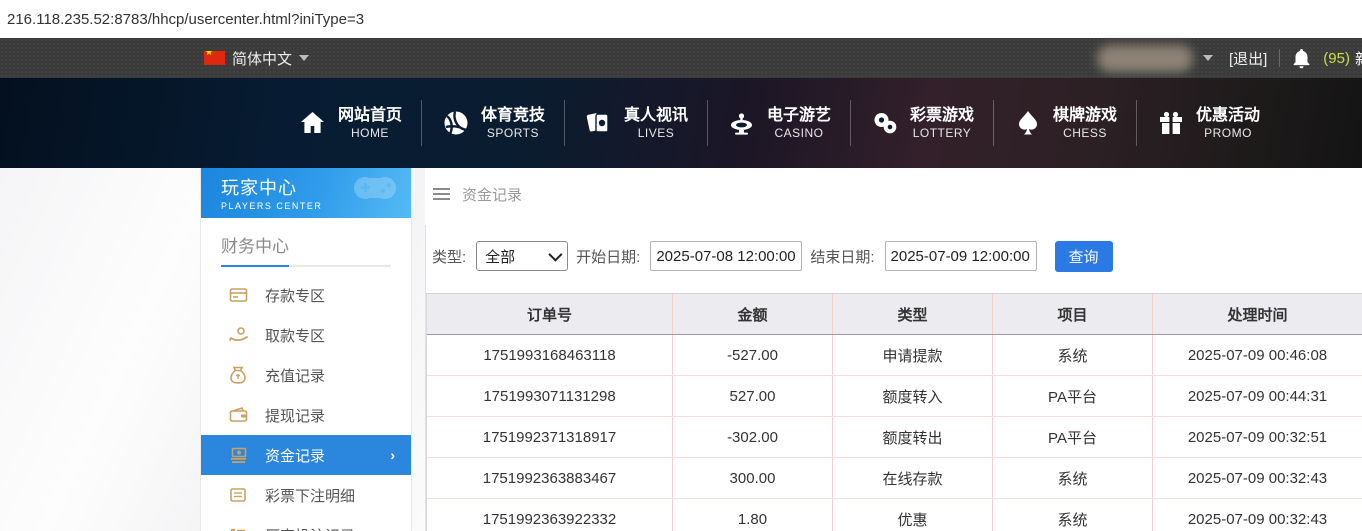 This screenshot has width=1362, height=531. I want to click on sidebar-item-label: 取款专区, so click(295, 336).